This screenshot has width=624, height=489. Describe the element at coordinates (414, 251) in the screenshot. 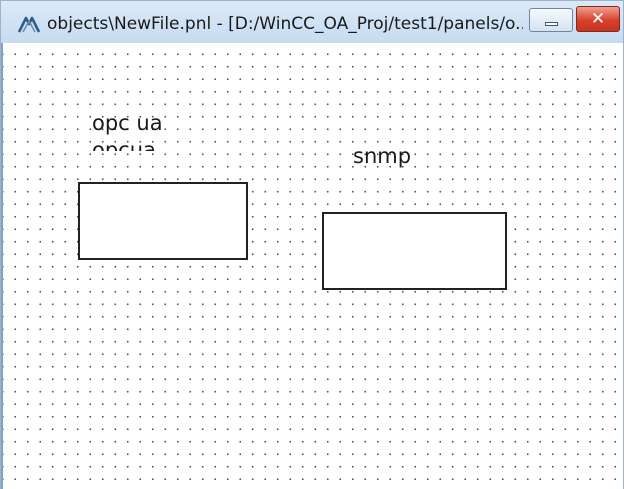

I see `snmp-rectangle` at that location.